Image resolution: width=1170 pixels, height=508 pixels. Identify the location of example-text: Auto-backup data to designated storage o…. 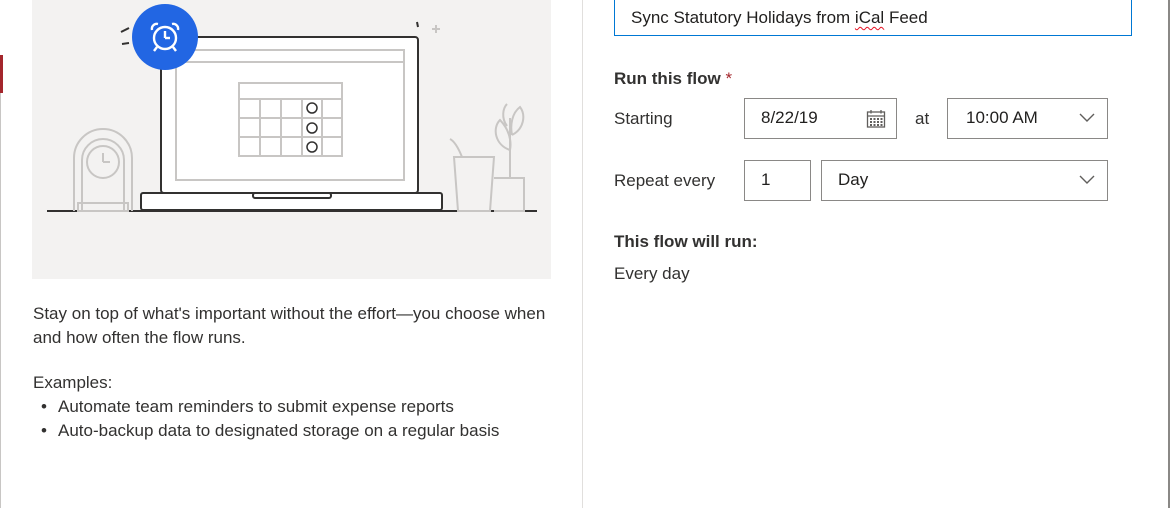
(279, 430).